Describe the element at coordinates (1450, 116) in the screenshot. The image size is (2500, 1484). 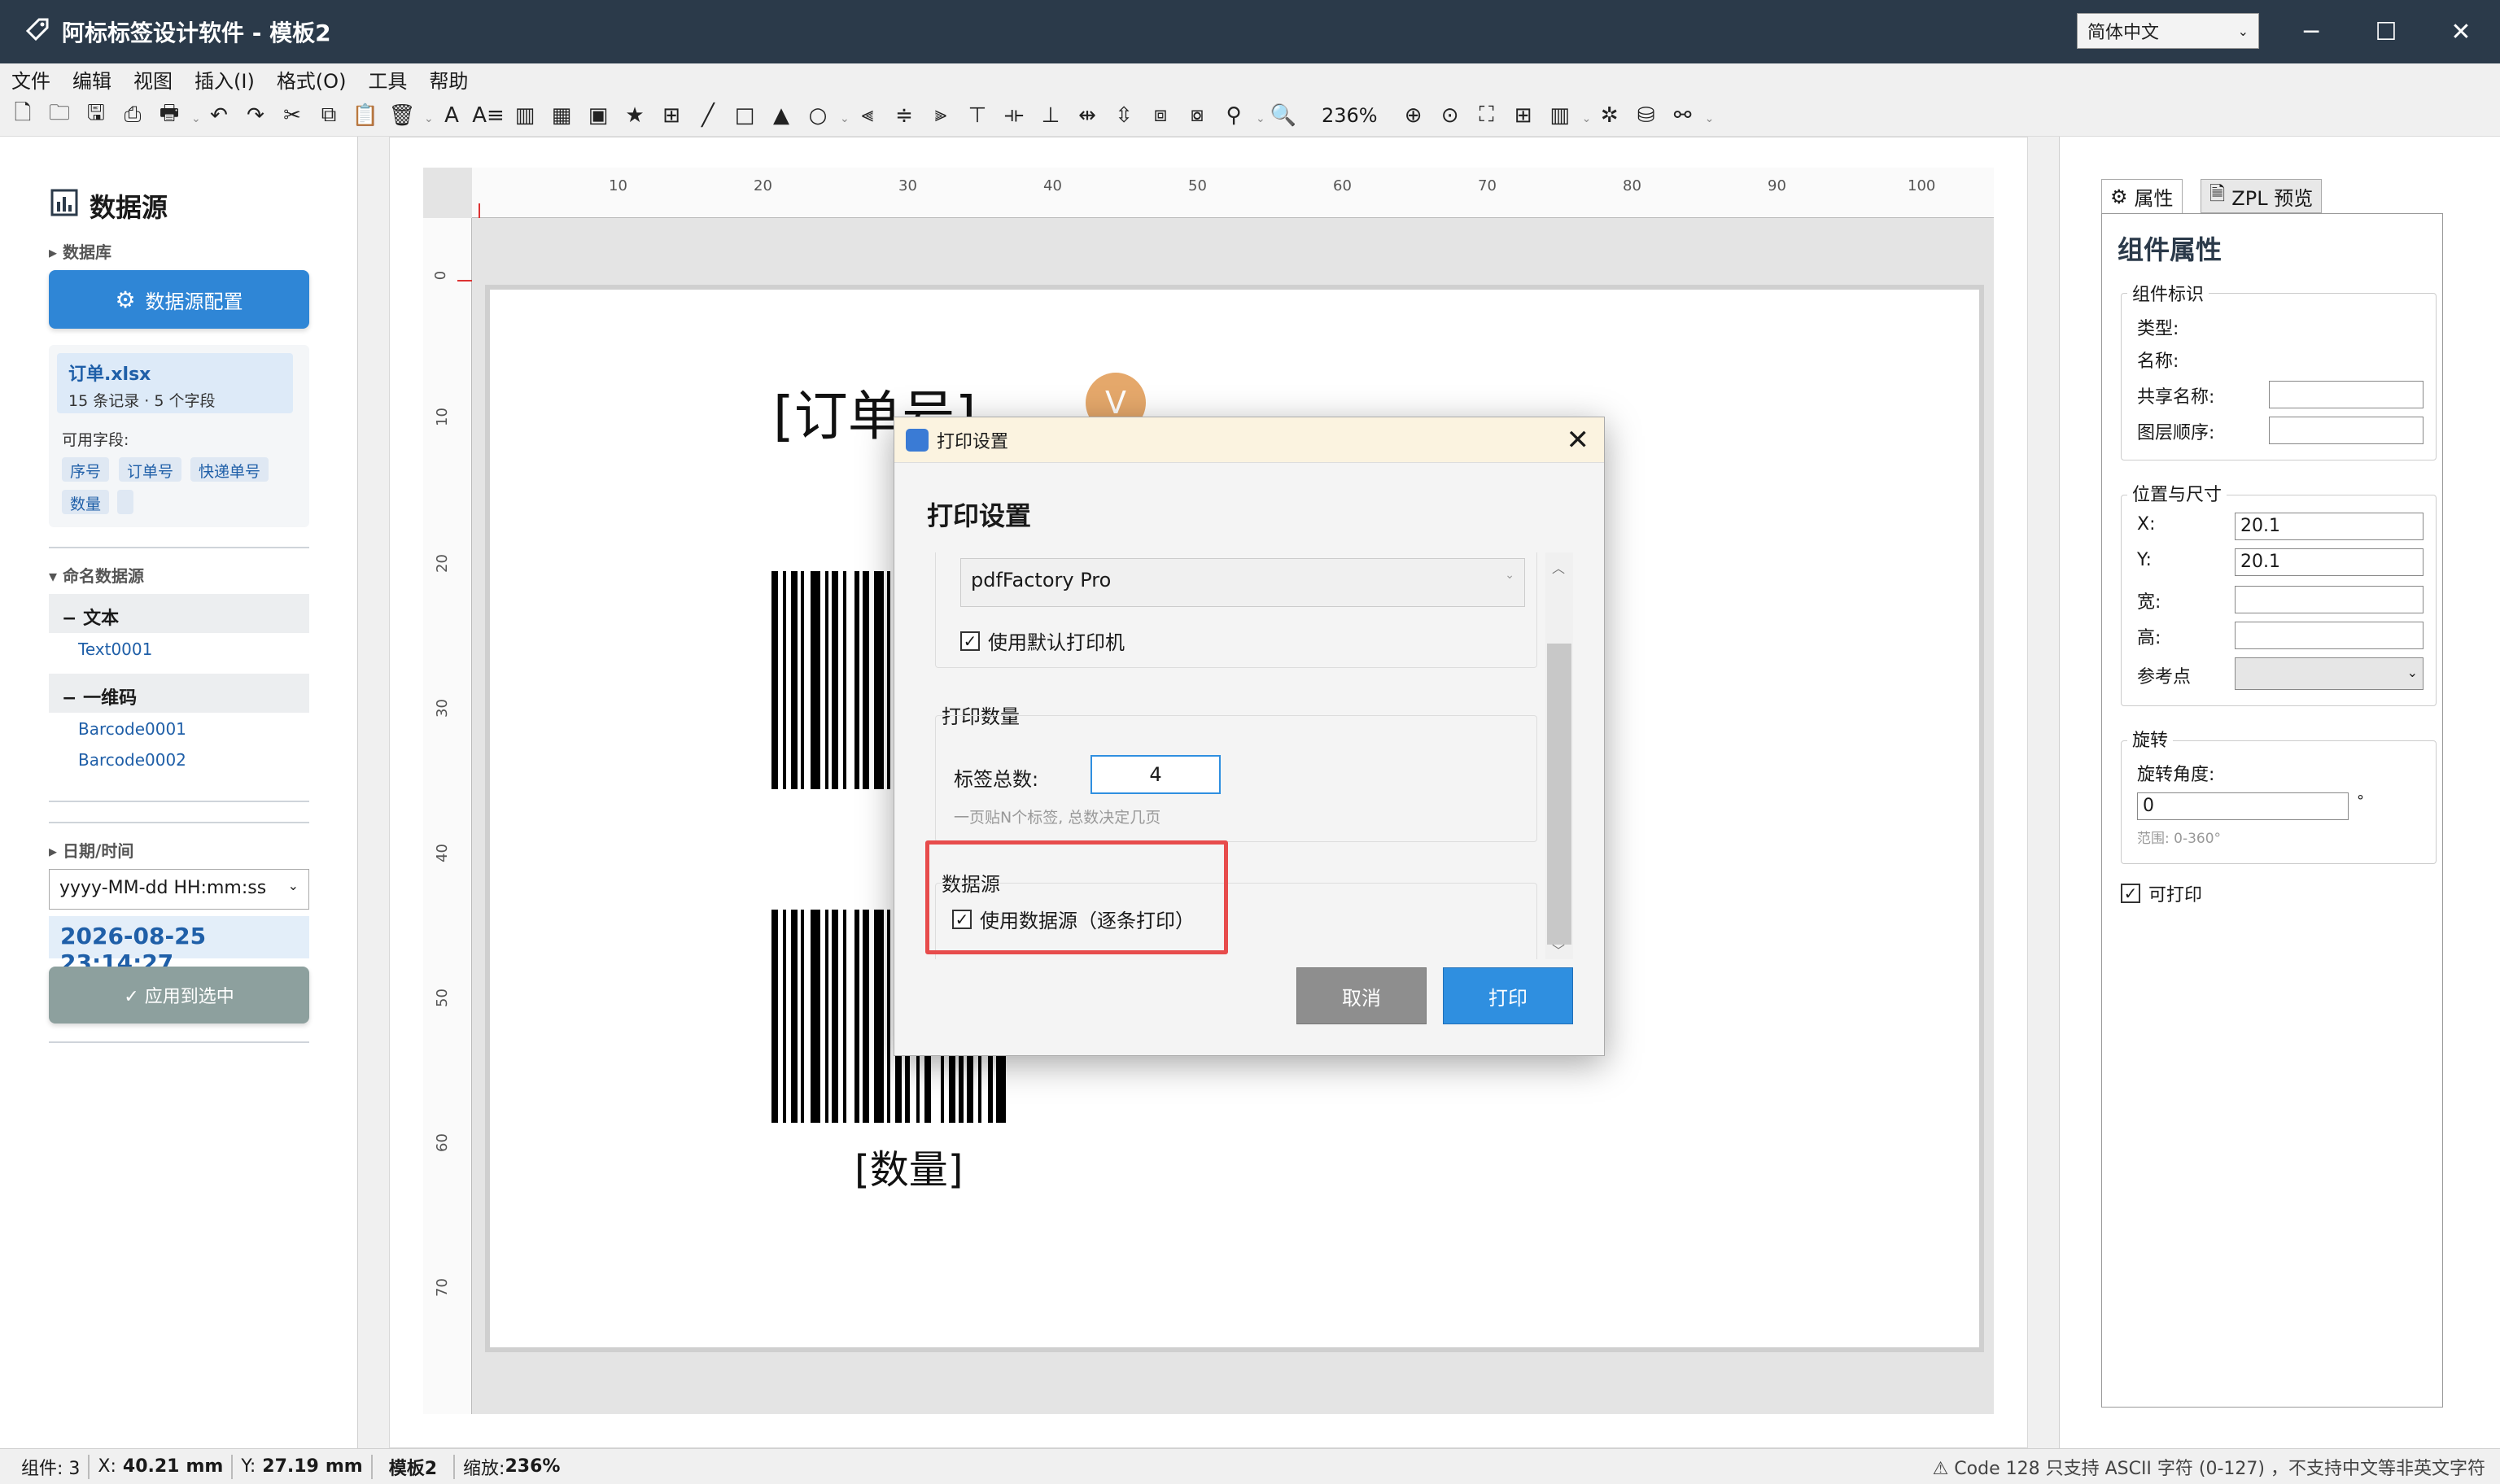
I see `zoom-fit-icon: ⊙` at that location.